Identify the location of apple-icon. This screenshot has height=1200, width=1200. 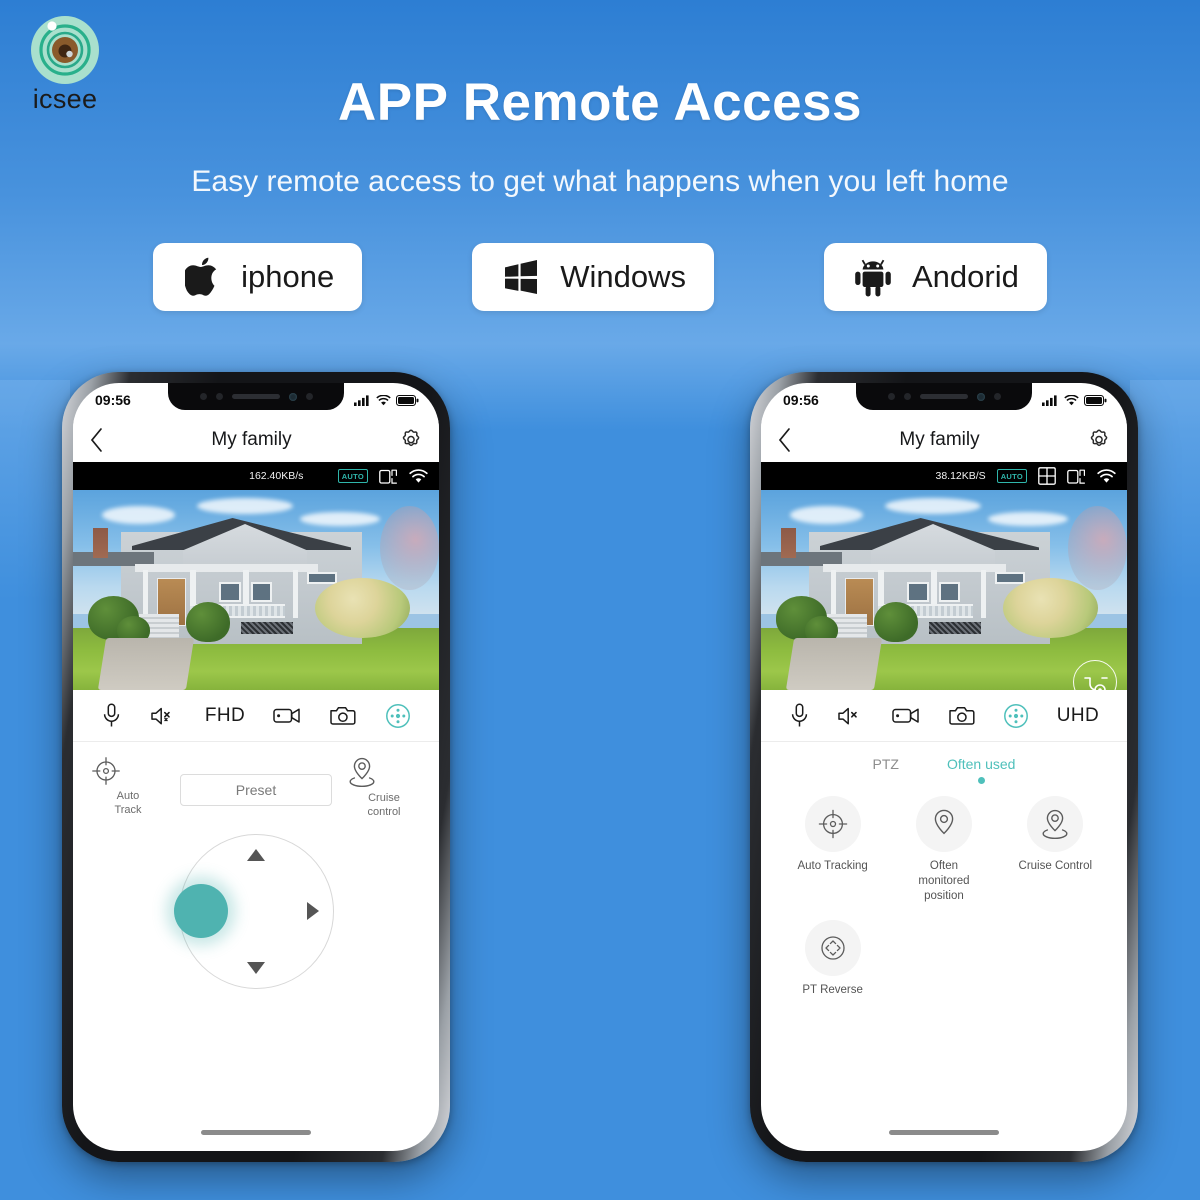
(202, 277).